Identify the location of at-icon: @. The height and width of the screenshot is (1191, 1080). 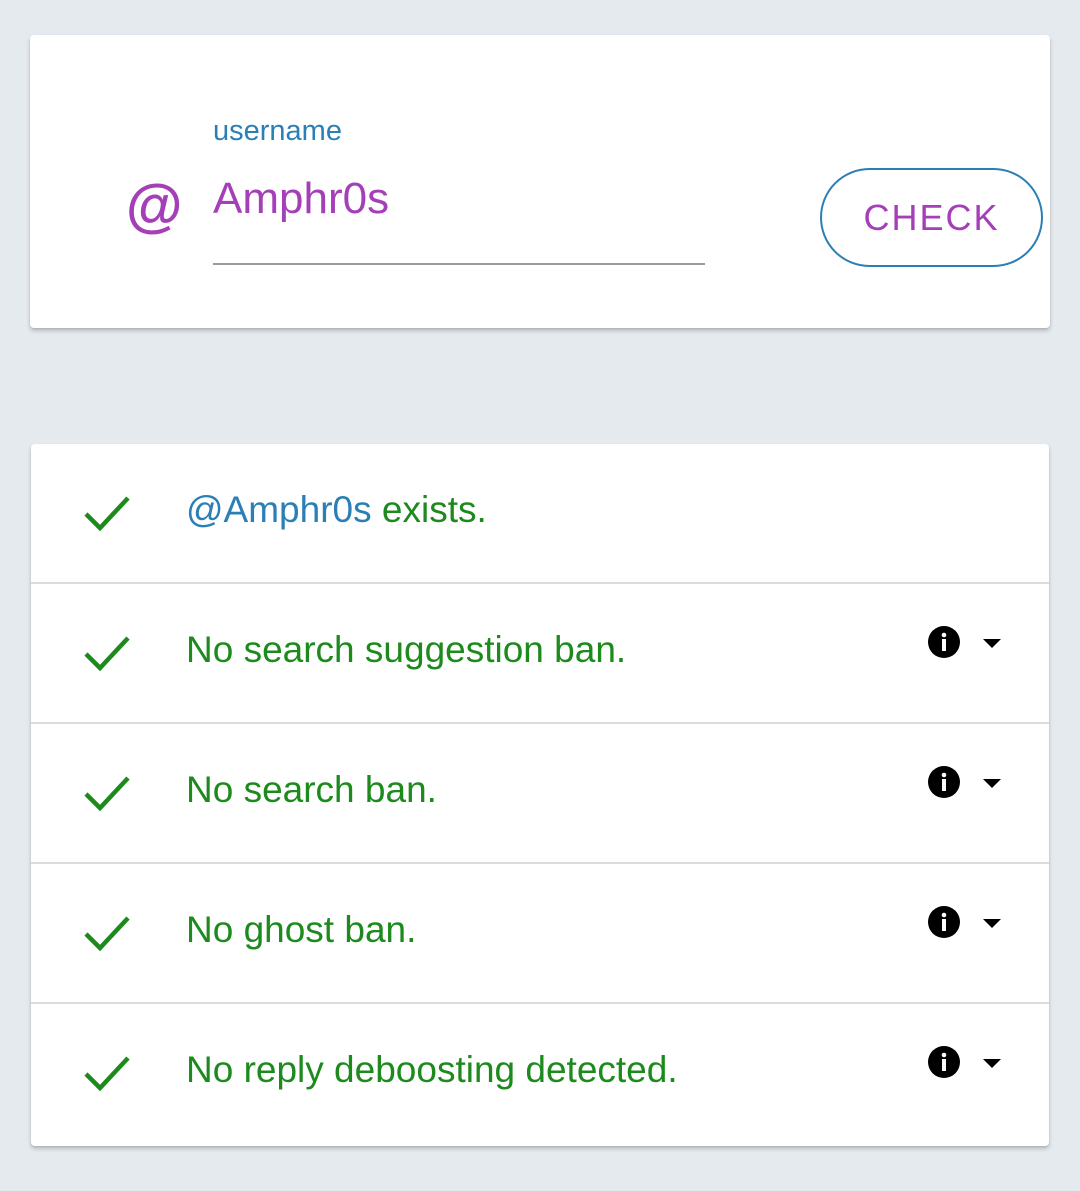
(153, 206).